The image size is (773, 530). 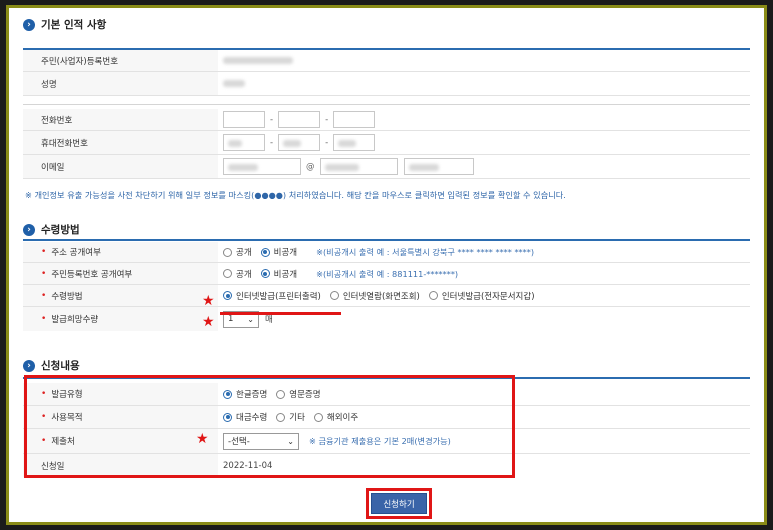 What do you see at coordinates (237, 274) in the screenshot?
I see `radio-resident-public: 공개` at bounding box center [237, 274].